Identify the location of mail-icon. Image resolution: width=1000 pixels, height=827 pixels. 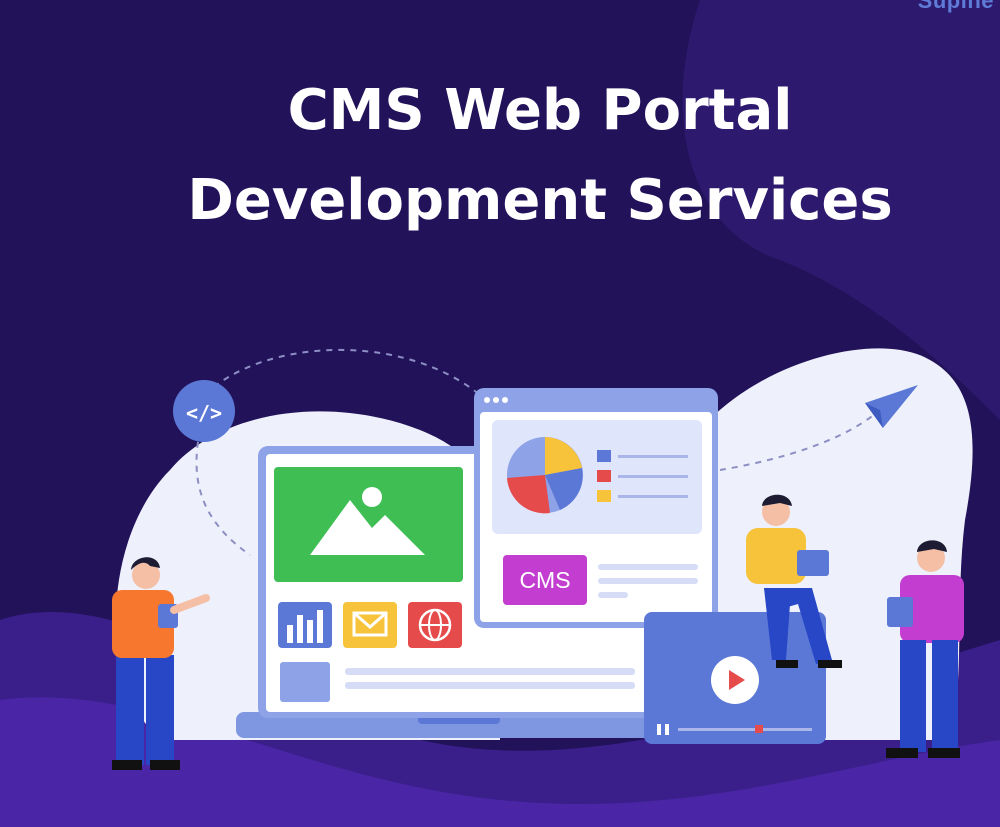
(370, 625).